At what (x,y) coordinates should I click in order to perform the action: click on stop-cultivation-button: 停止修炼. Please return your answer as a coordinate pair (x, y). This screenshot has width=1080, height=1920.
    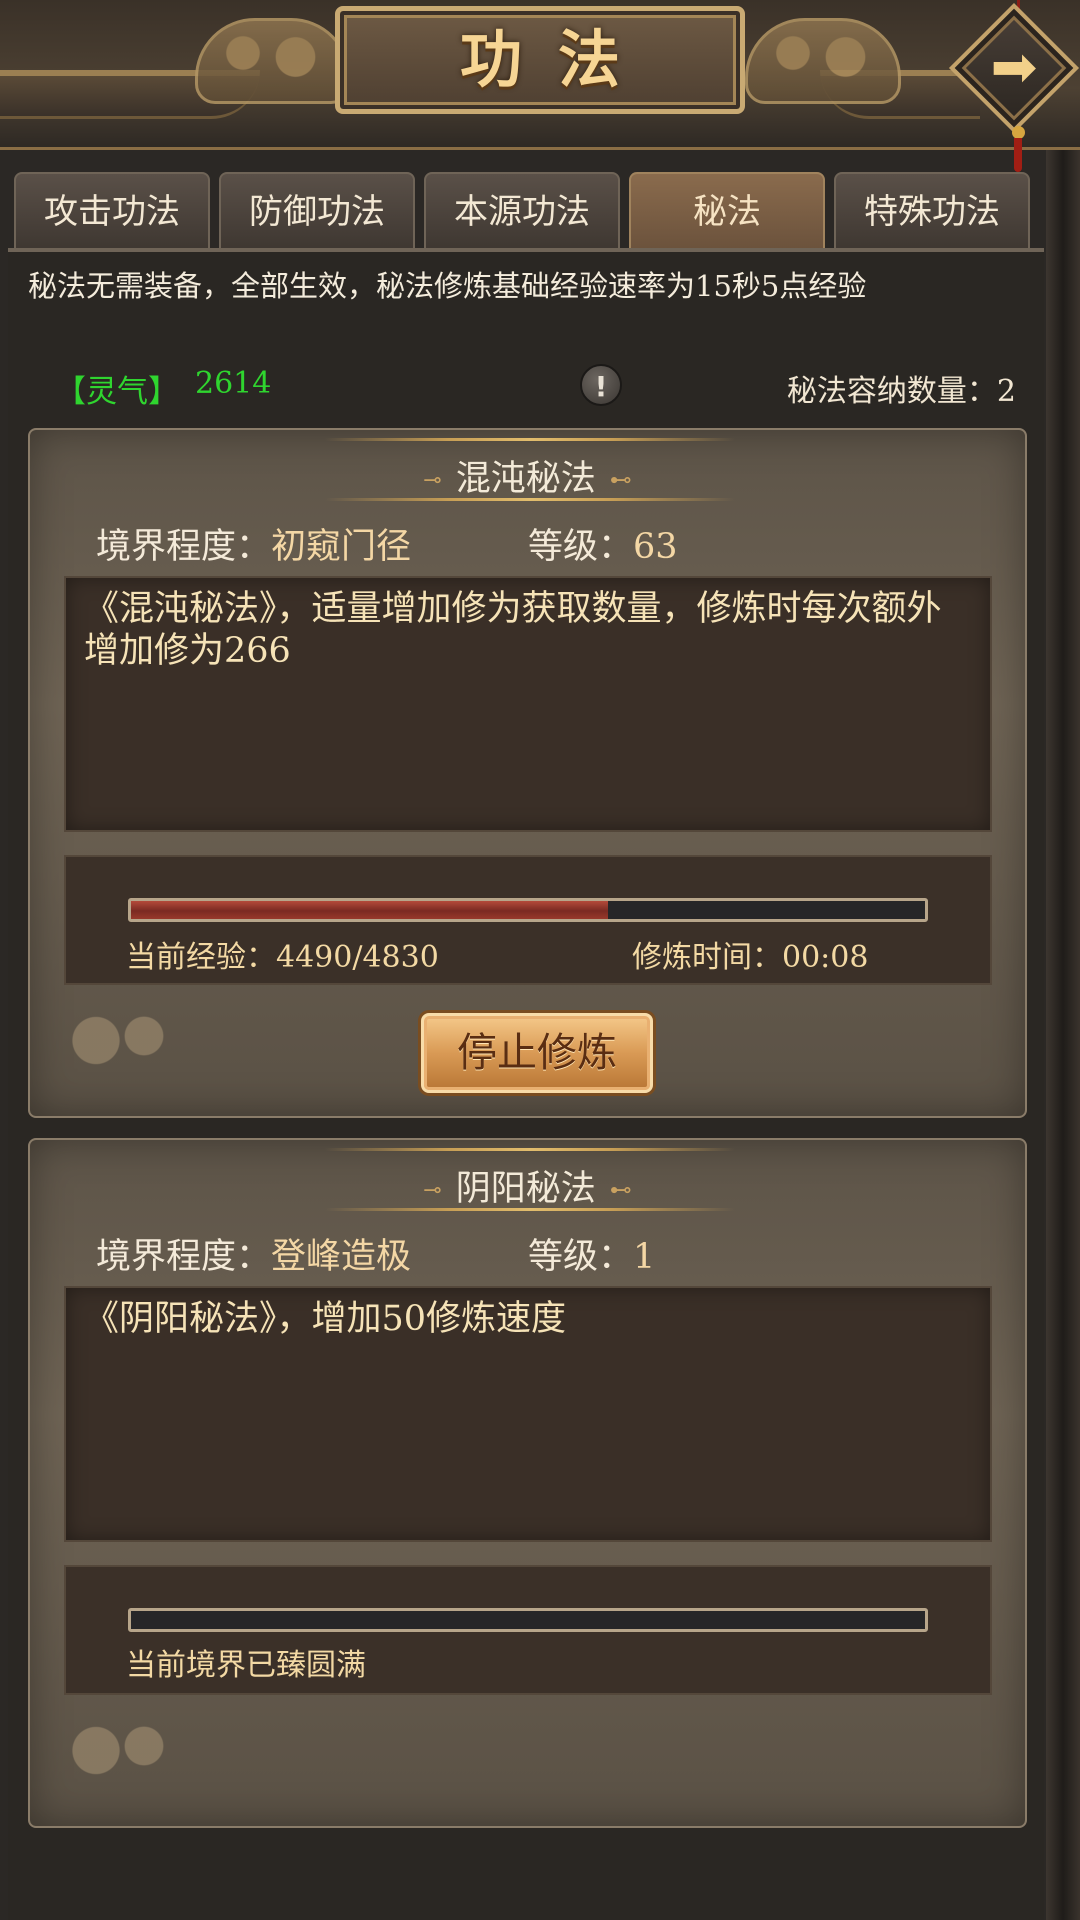
    Looking at the image, I should click on (537, 1053).